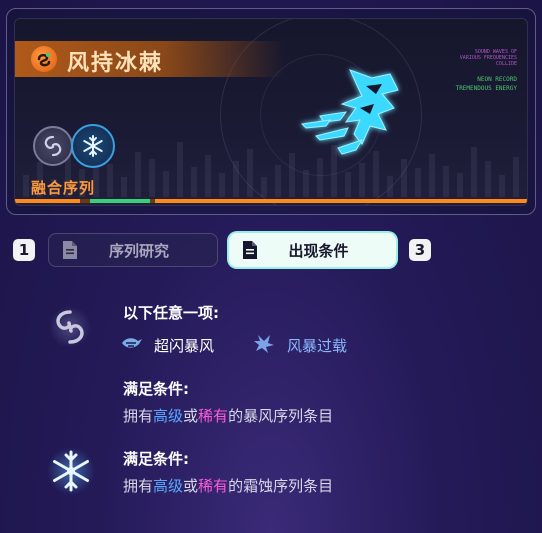 This screenshot has height=533, width=542. I want to click on tab-appearance-conditions: 出现条件, so click(312, 250).